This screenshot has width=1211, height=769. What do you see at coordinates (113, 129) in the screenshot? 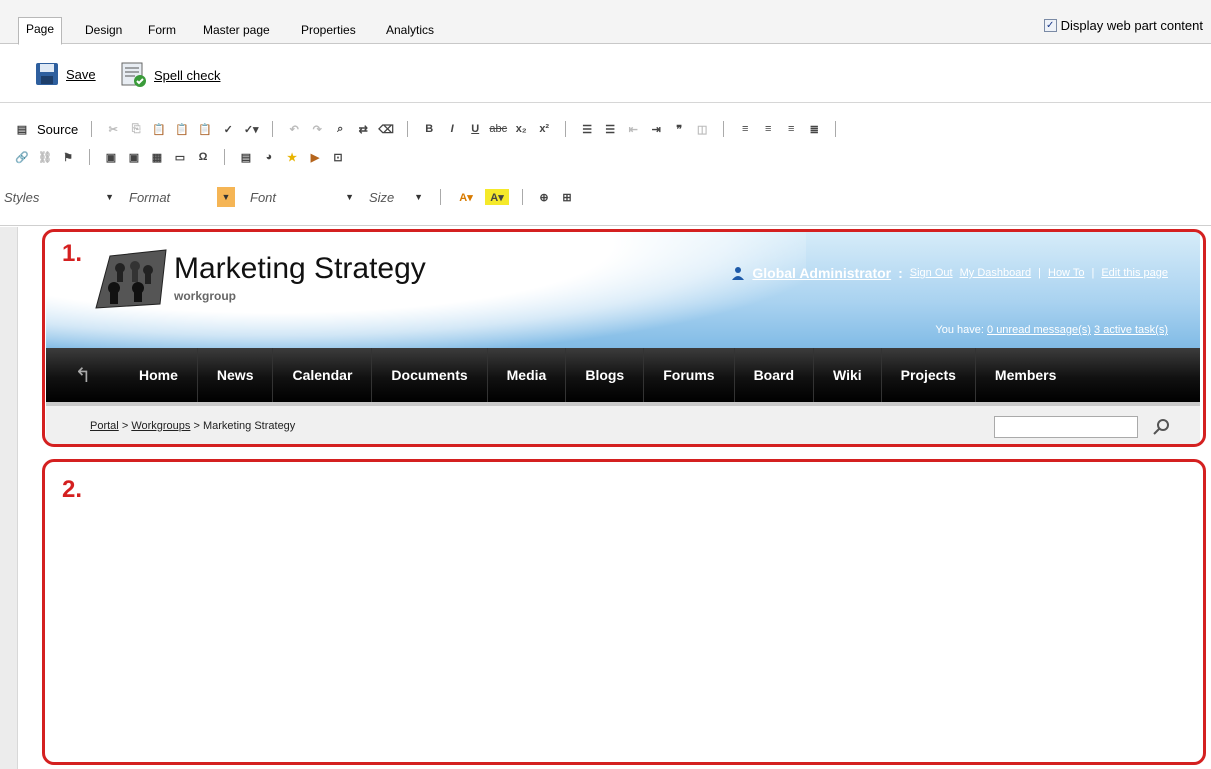
I see `cut-icon: ✂` at bounding box center [113, 129].